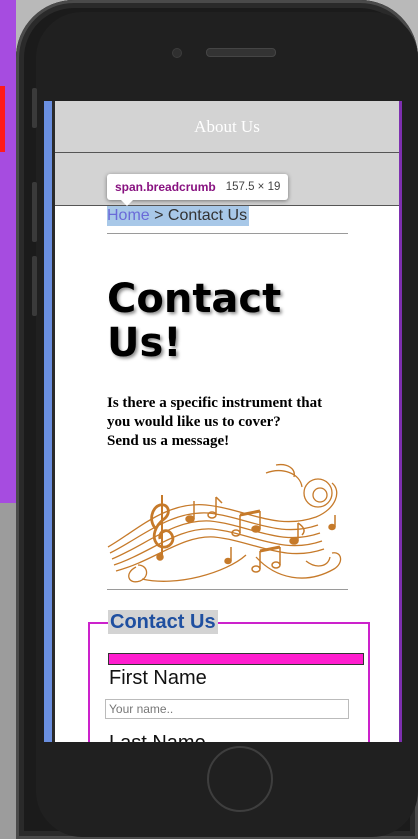 This screenshot has width=418, height=839. I want to click on mute-switch, so click(34, 108).